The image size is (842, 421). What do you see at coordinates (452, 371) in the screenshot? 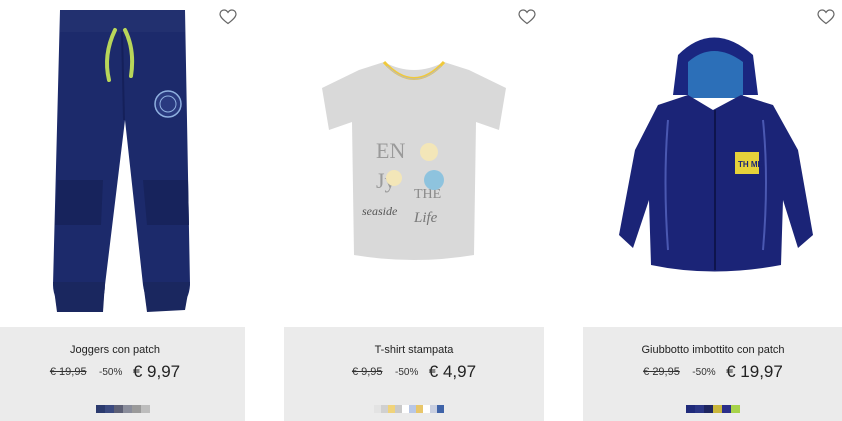
I see `sale-price: € 4,97` at bounding box center [452, 371].